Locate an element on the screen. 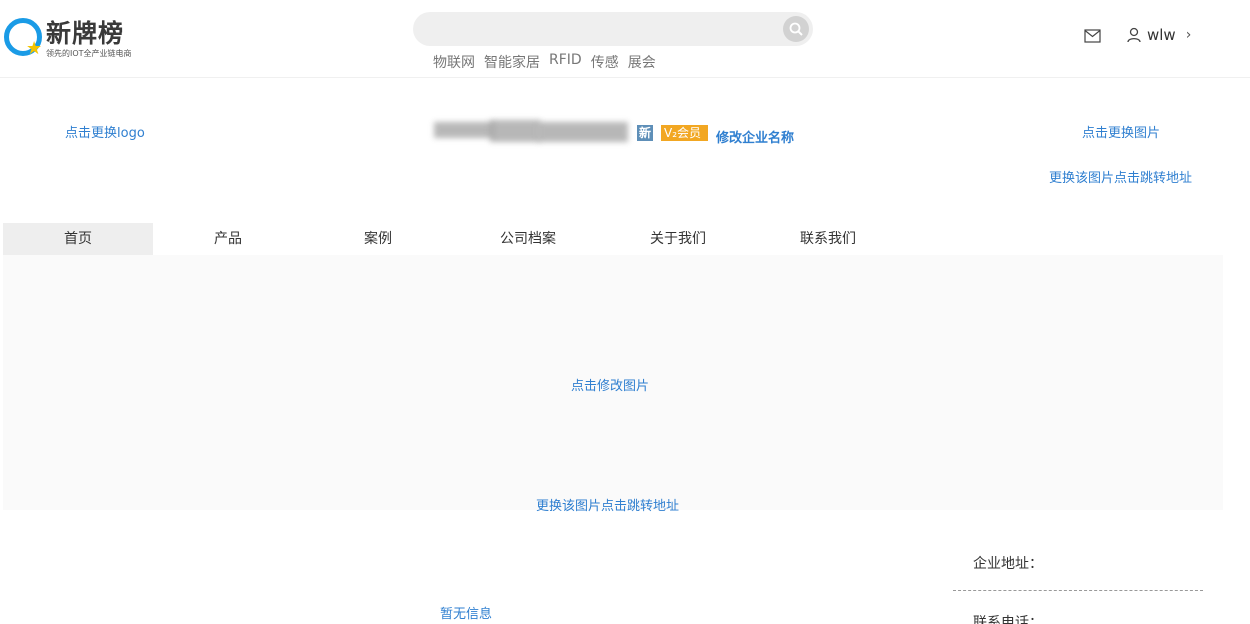 The image size is (1250, 624). chevron-right-icon: › is located at coordinates (1188, 35).